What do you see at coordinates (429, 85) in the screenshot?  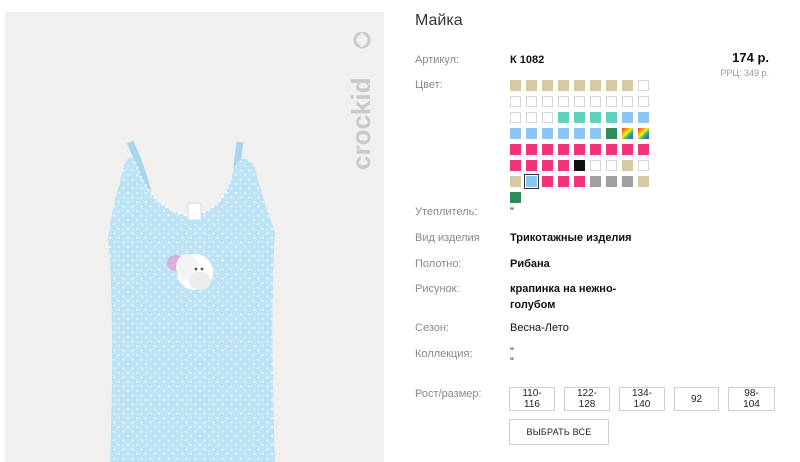 I see `color-label: Цвет:` at bounding box center [429, 85].